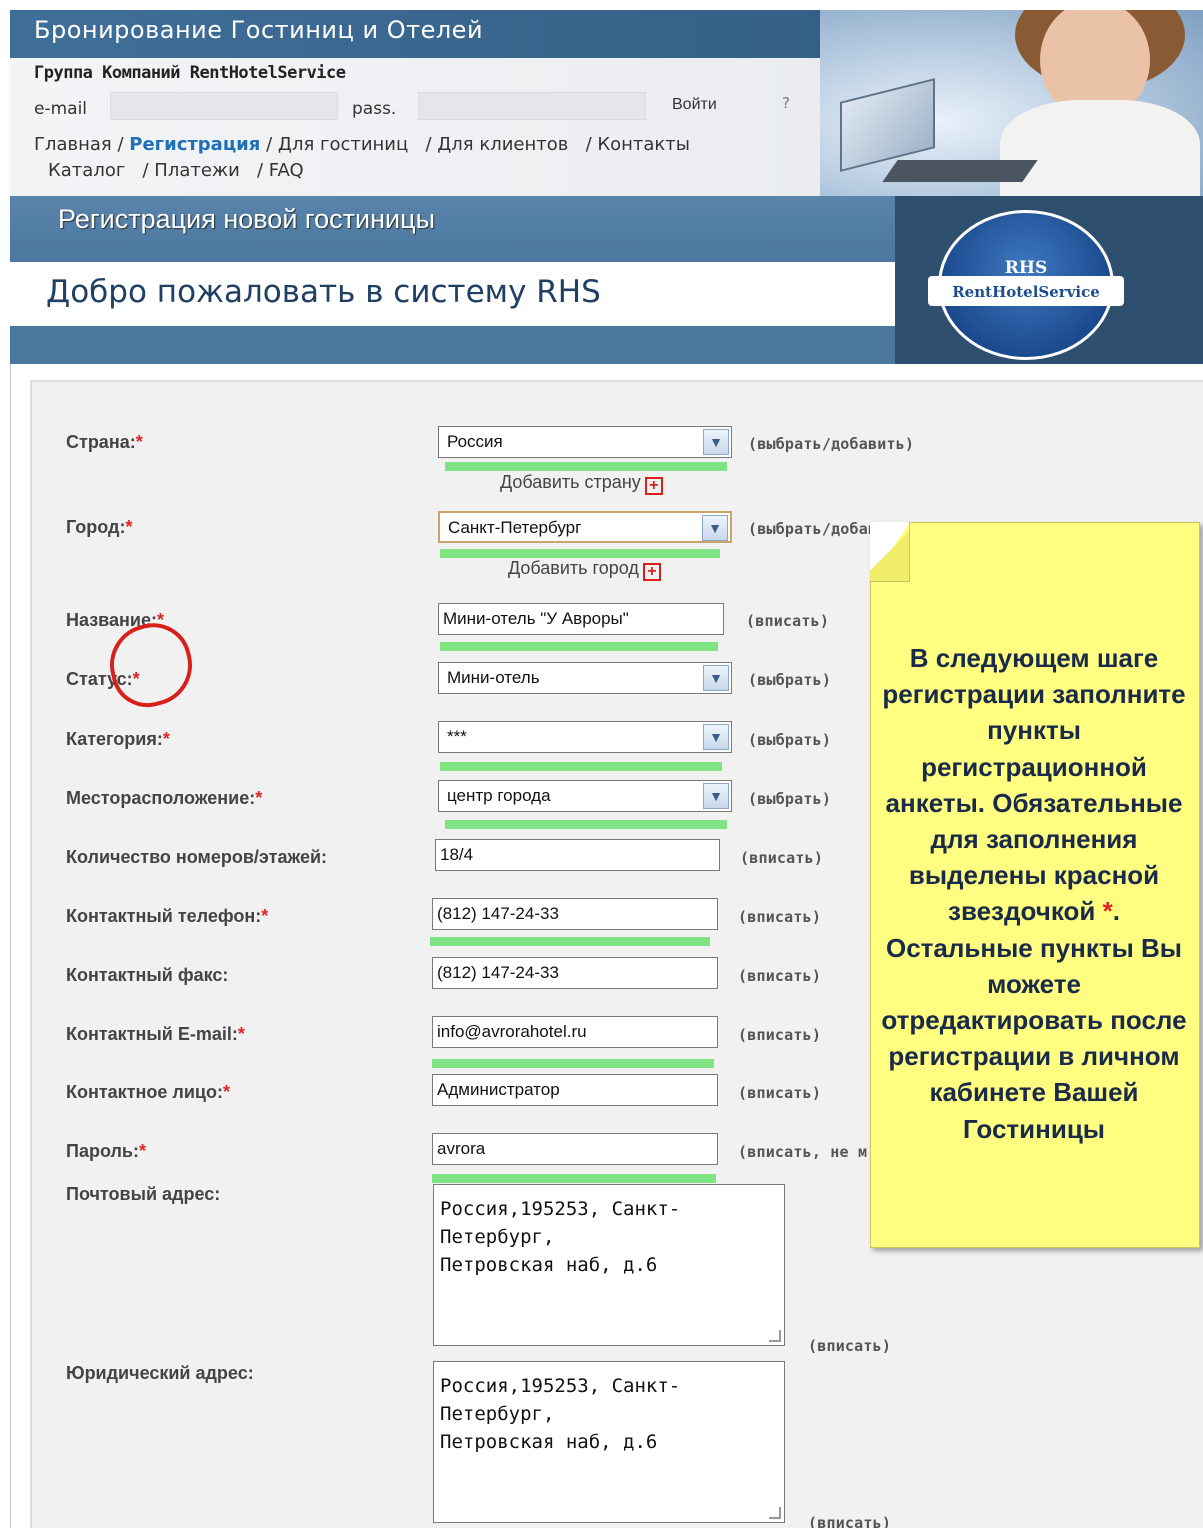 The image size is (1203, 1528). I want to click on location-select: центр города ▼, so click(585, 796).